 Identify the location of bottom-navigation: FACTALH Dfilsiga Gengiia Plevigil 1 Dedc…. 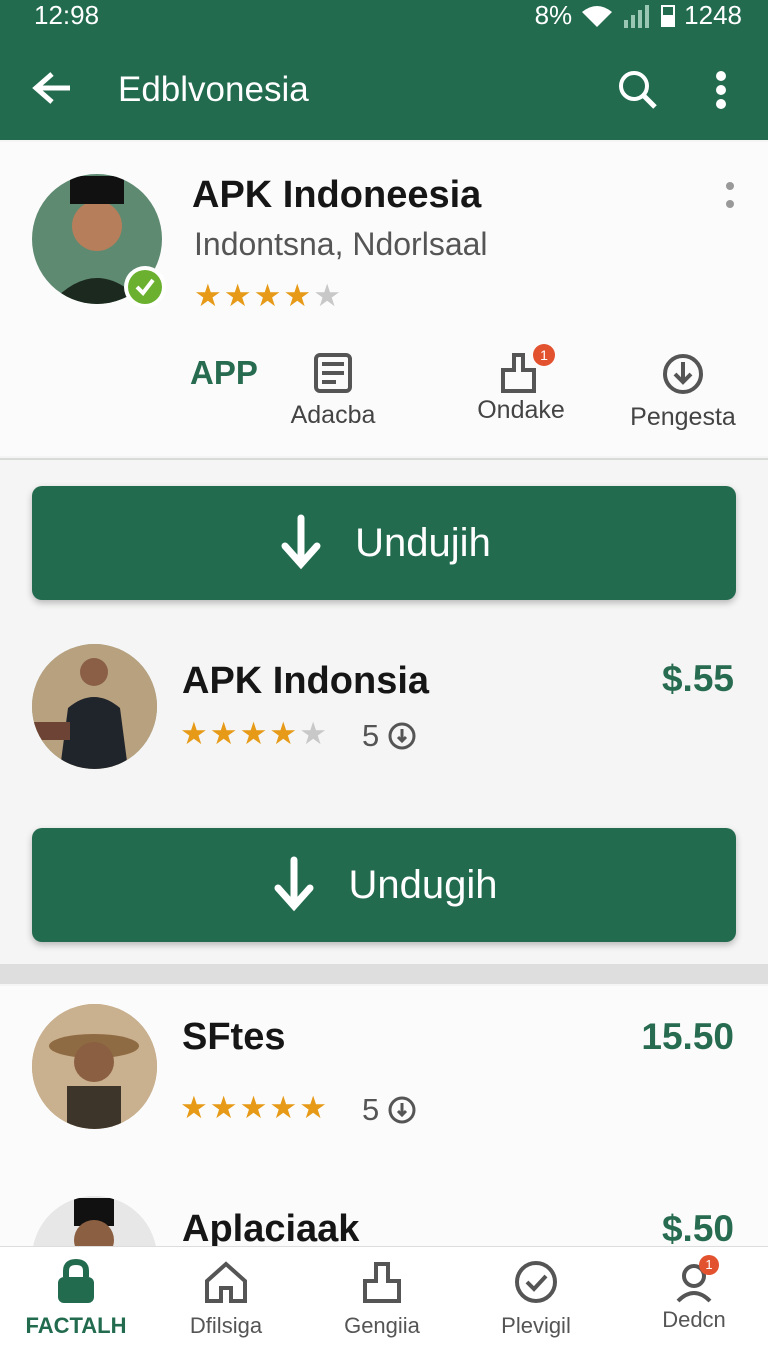
(384, 1295).